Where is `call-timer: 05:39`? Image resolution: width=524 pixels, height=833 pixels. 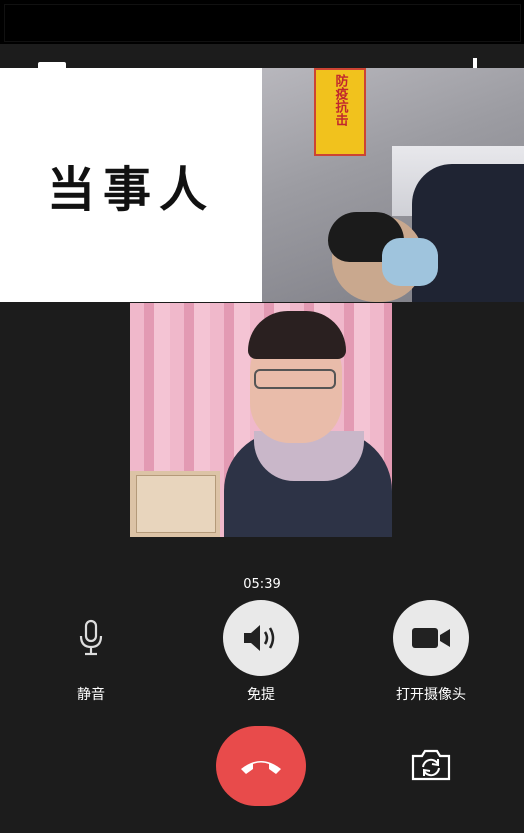
call-timer: 05:39 is located at coordinates (262, 584).